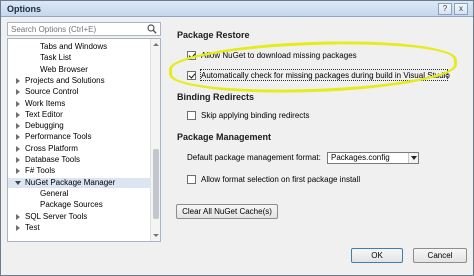 This screenshot has height=276, width=474. I want to click on tree-item: Work Items, so click(79, 104).